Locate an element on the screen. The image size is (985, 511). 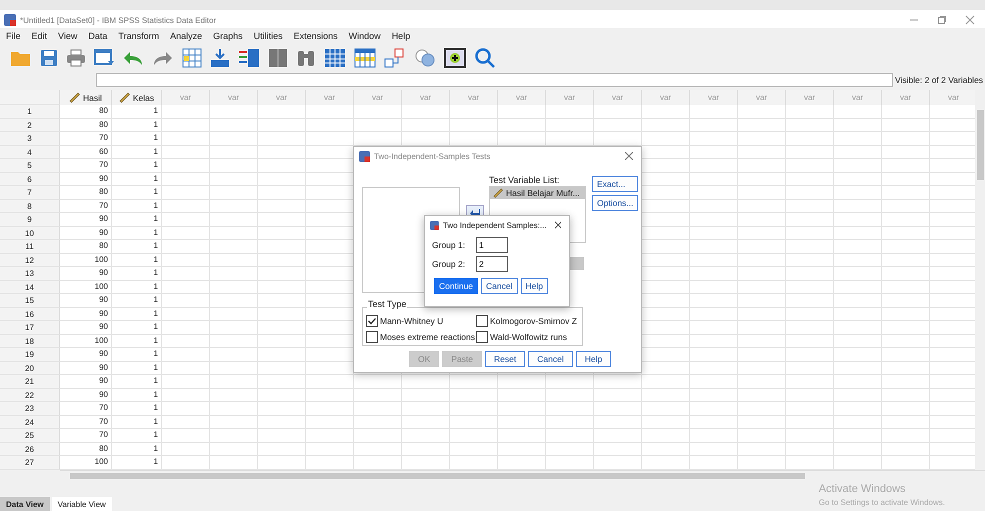
column-header: Kelas is located at coordinates (137, 97).